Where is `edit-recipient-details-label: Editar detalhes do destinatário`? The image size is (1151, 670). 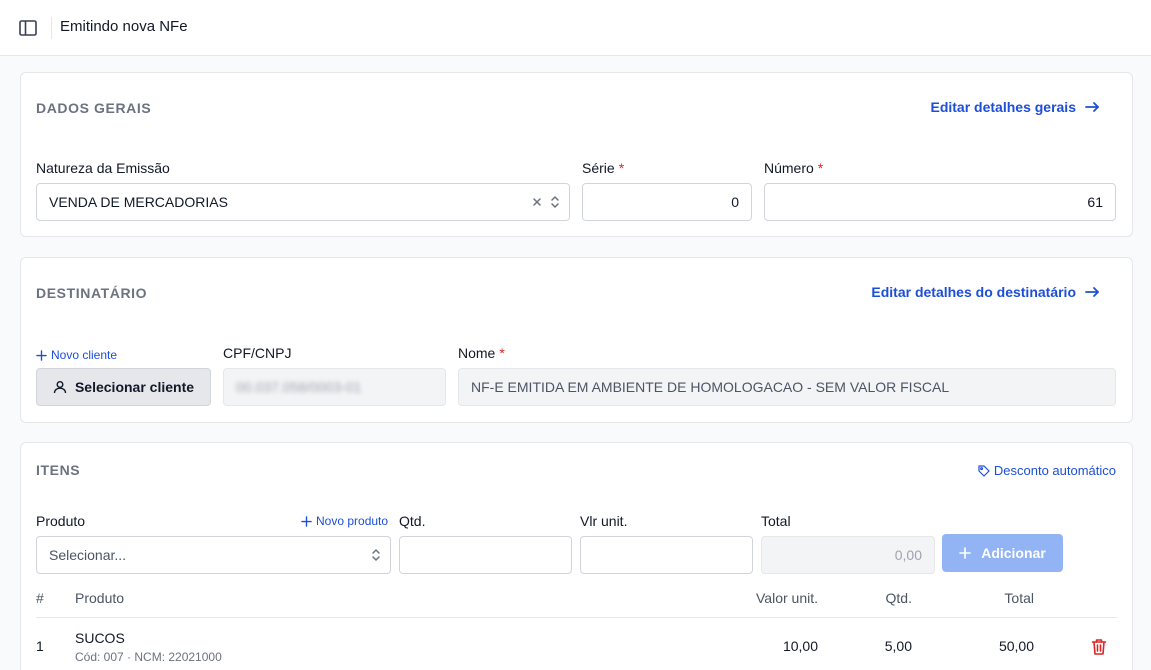 edit-recipient-details-label: Editar detalhes do destinatário is located at coordinates (973, 292).